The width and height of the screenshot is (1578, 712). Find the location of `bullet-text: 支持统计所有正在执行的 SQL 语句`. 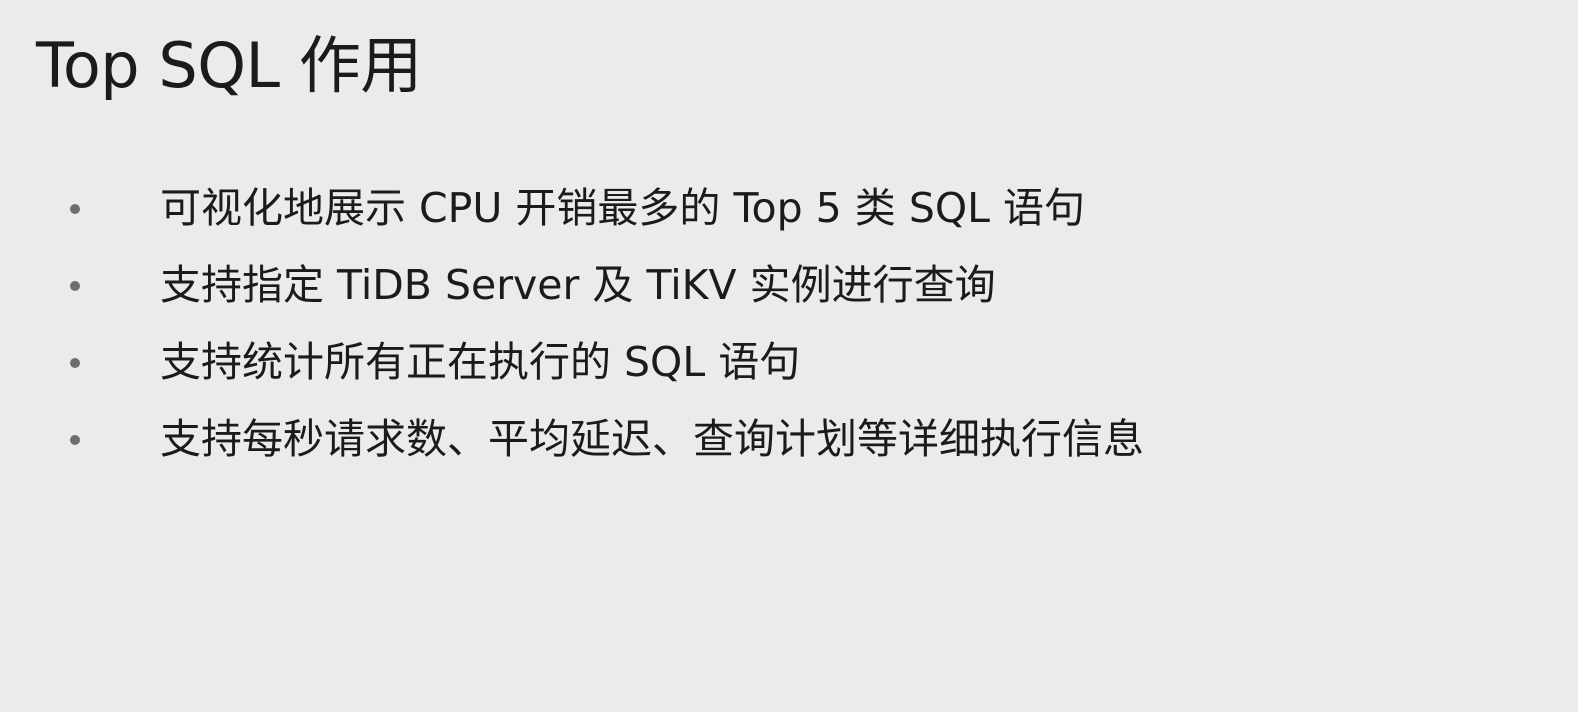

bullet-text: 支持统计所有正在执行的 SQL 语句 is located at coordinates (480, 362).